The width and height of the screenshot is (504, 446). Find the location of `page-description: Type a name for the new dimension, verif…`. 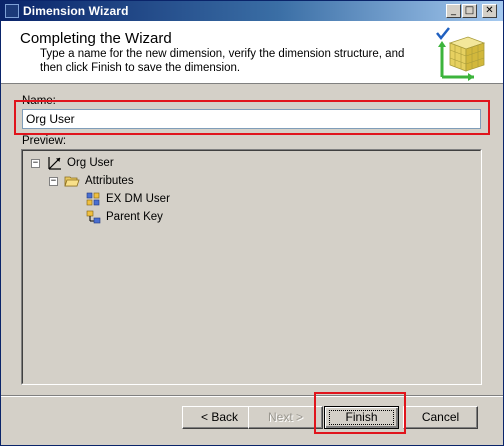

page-description: Type a name for the new dimension, verif… is located at coordinates (222, 61).